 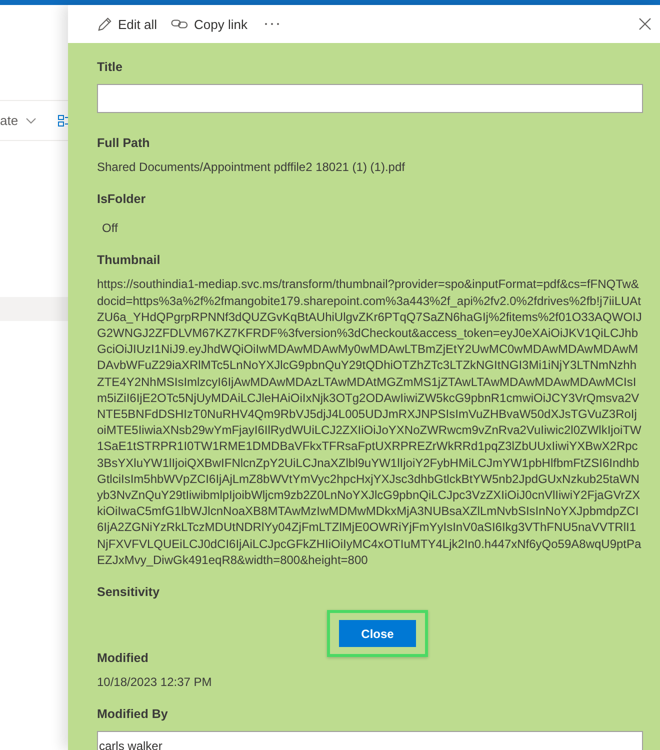 What do you see at coordinates (209, 24) in the screenshot?
I see `copy-link-button: Copy link` at bounding box center [209, 24].